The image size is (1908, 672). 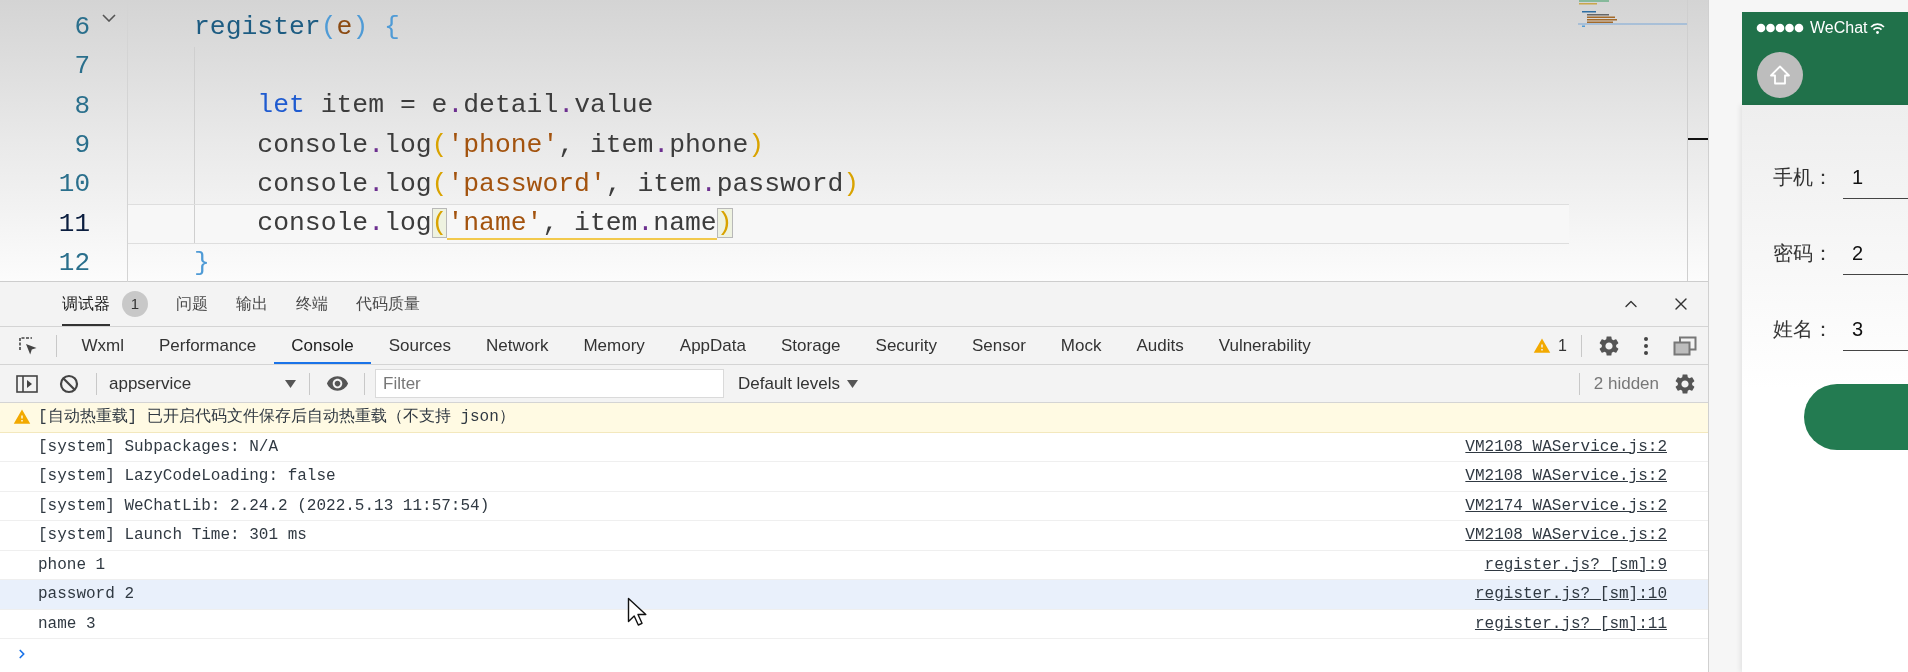 I want to click on code-line: console.log('password', item.password), so click(x=558, y=185).